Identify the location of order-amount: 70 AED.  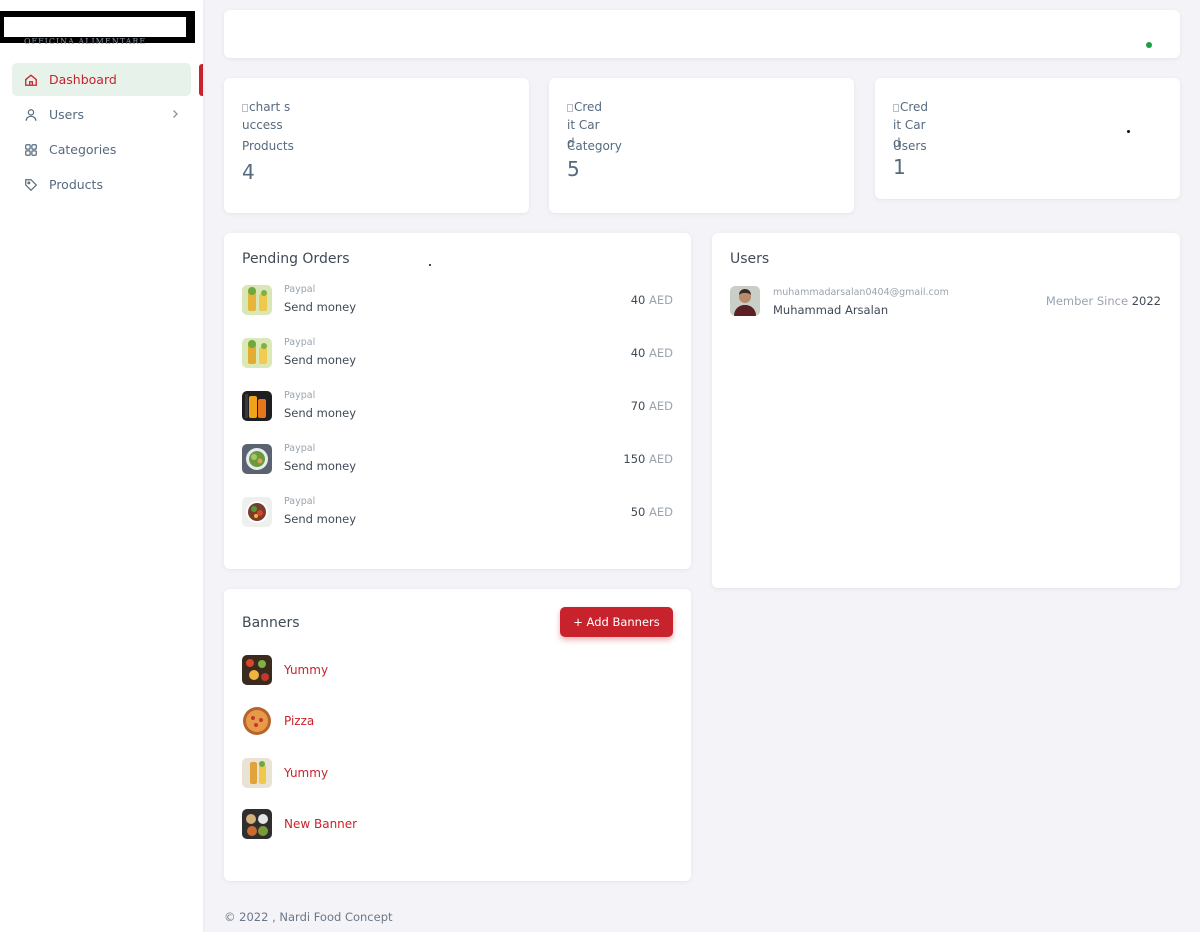
(651, 406).